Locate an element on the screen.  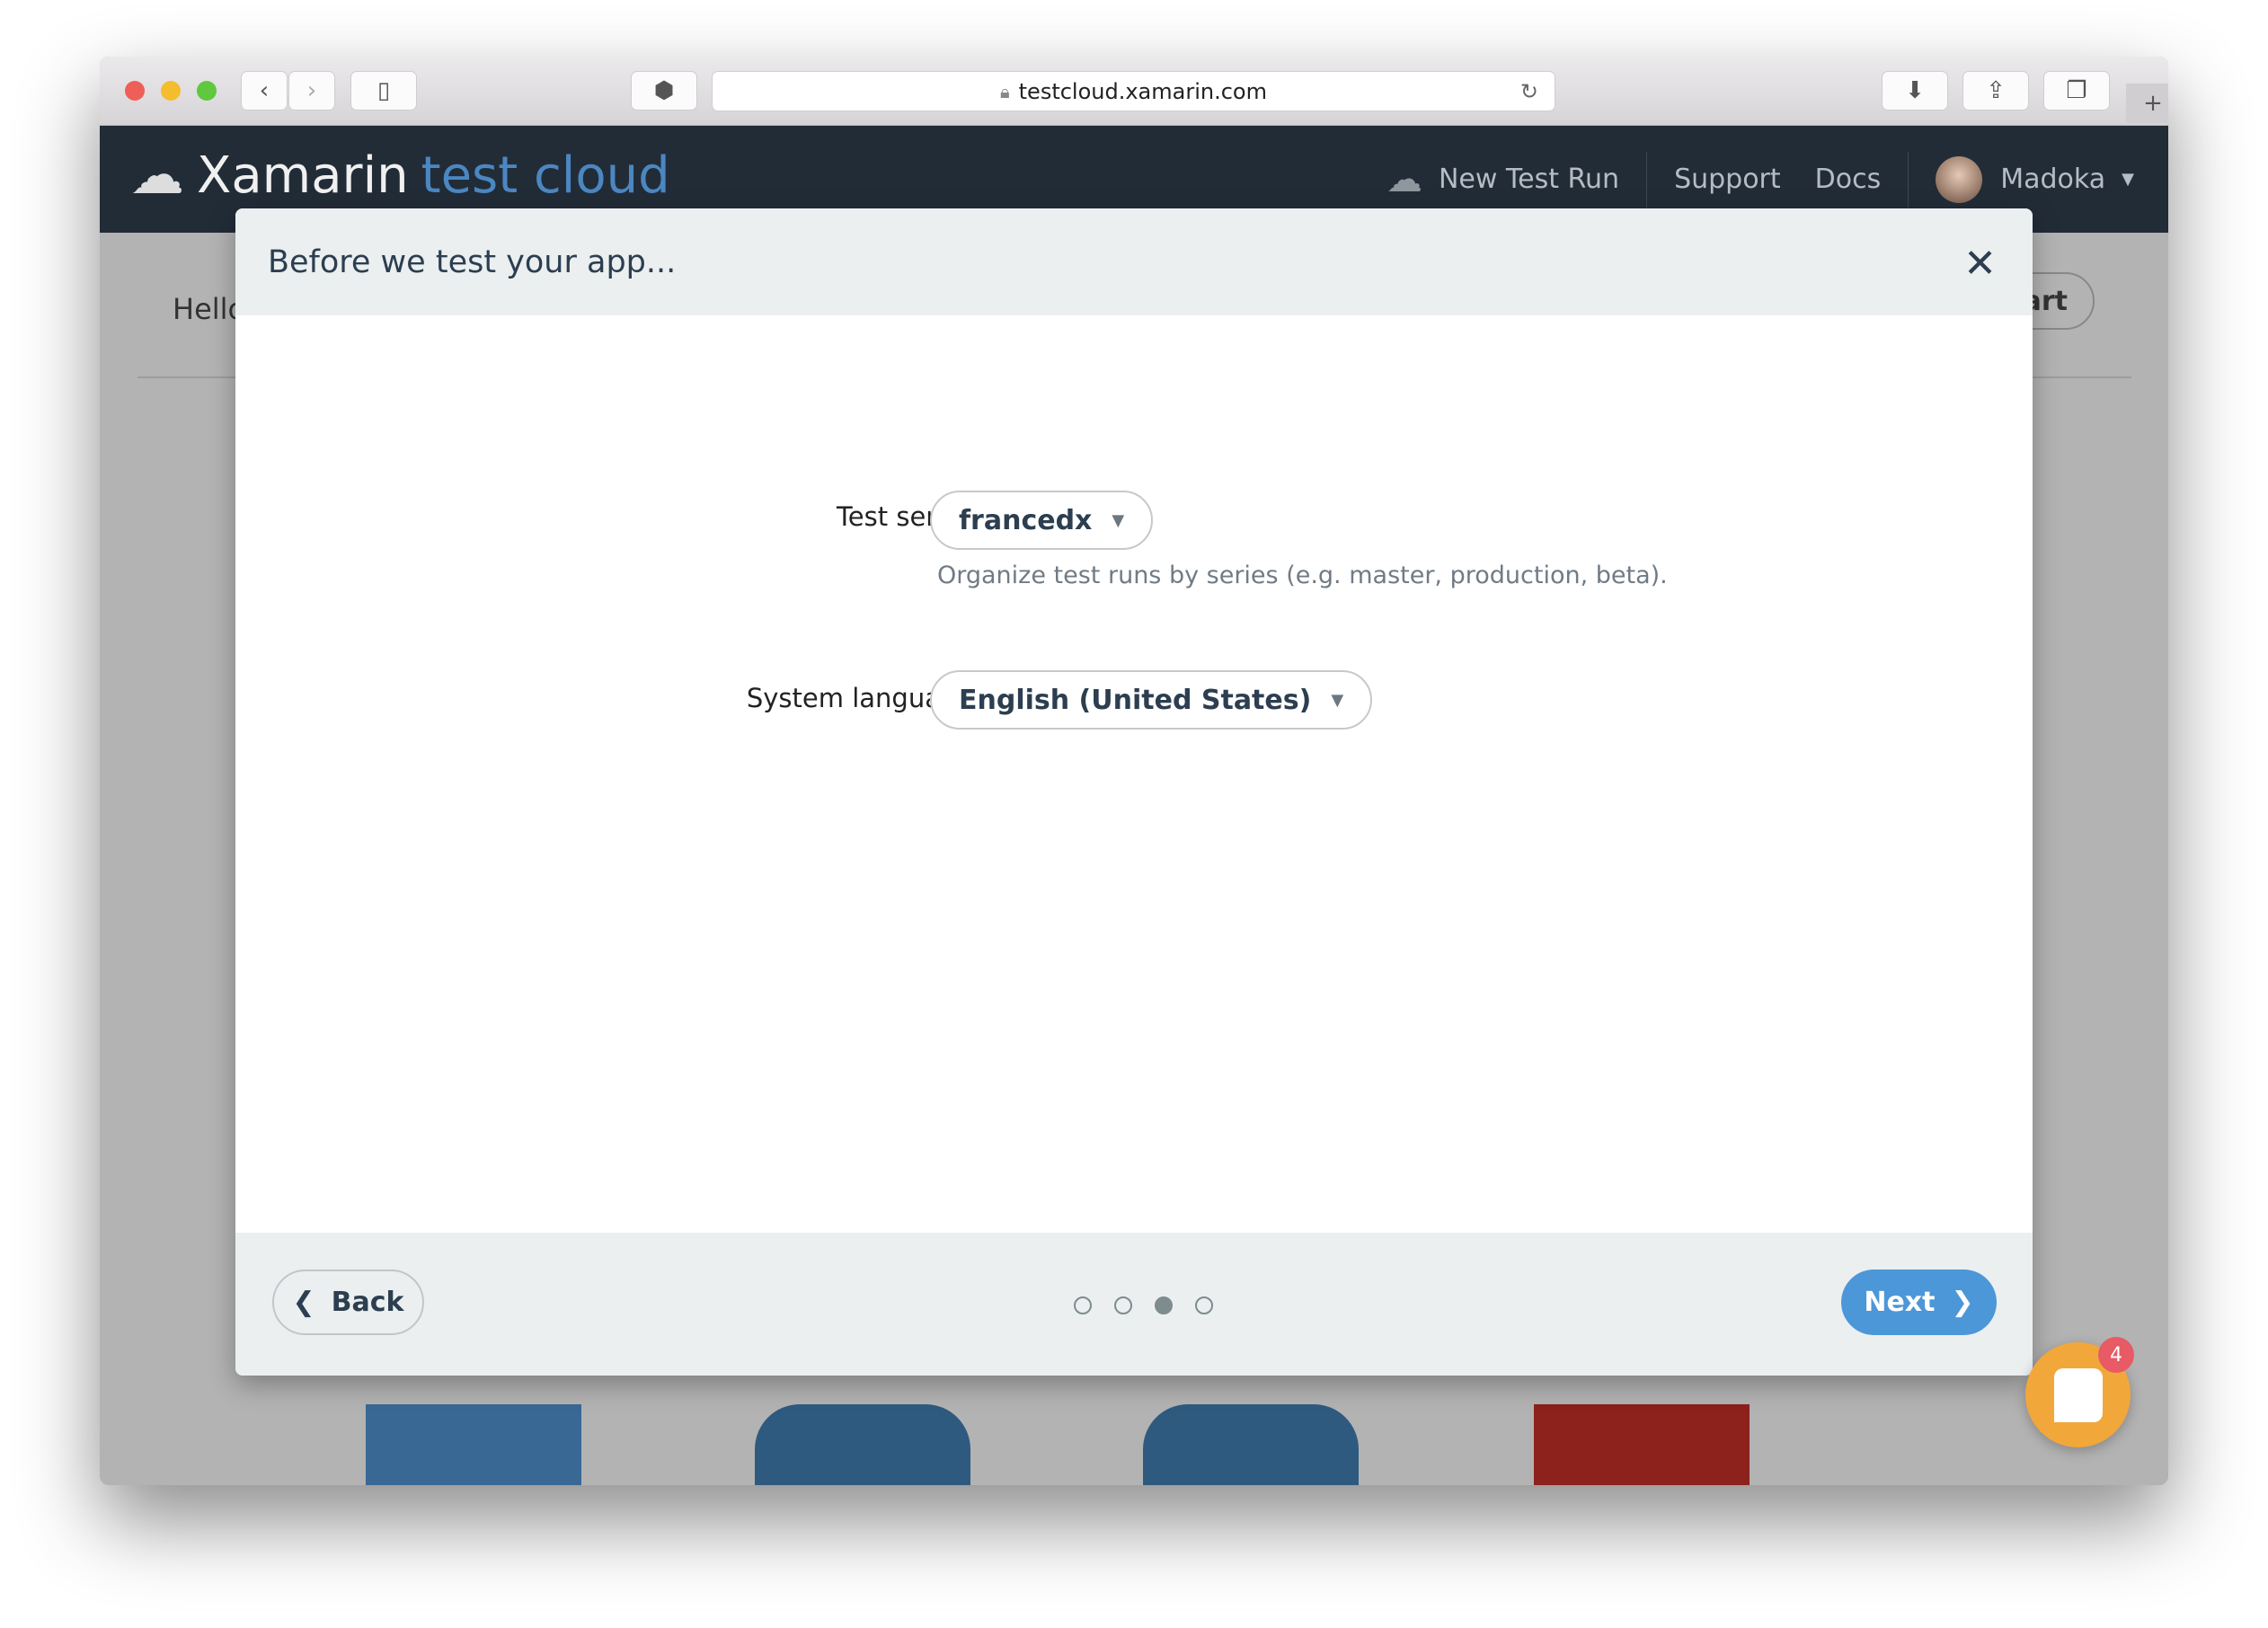
test-series-label: Test series: is located at coordinates (909, 516).